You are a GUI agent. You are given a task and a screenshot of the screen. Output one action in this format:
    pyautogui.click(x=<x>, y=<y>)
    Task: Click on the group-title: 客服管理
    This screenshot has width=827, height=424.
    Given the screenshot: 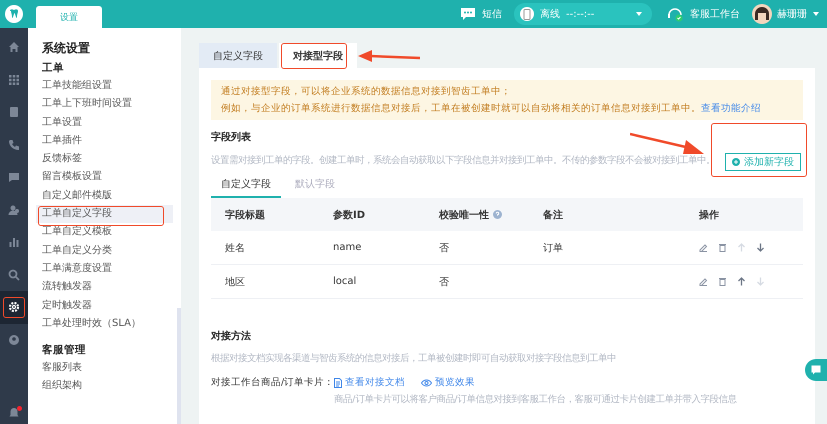 What is the action you would take?
    pyautogui.click(x=64, y=350)
    